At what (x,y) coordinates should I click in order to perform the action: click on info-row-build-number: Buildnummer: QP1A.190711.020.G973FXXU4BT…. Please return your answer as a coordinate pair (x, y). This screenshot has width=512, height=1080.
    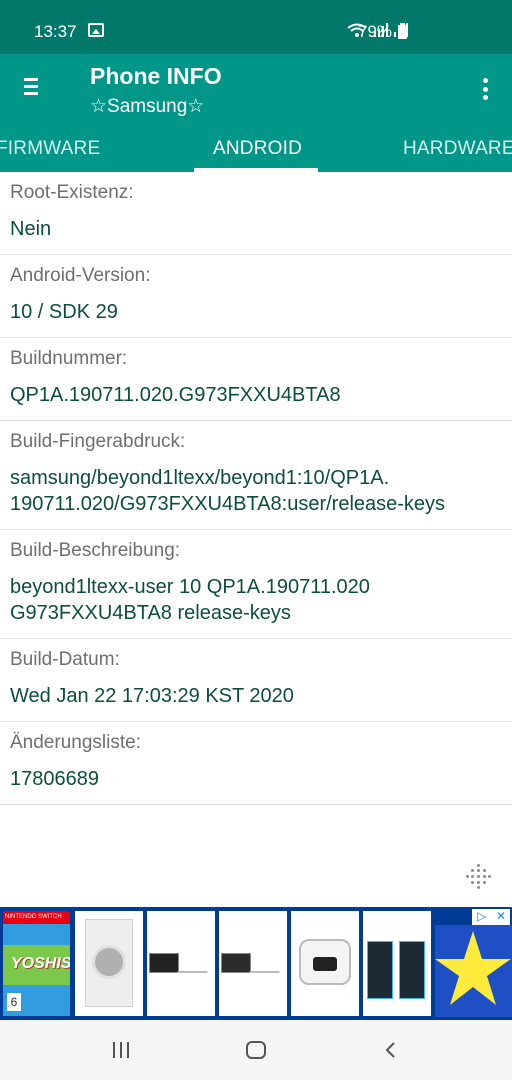
    Looking at the image, I should click on (256, 379).